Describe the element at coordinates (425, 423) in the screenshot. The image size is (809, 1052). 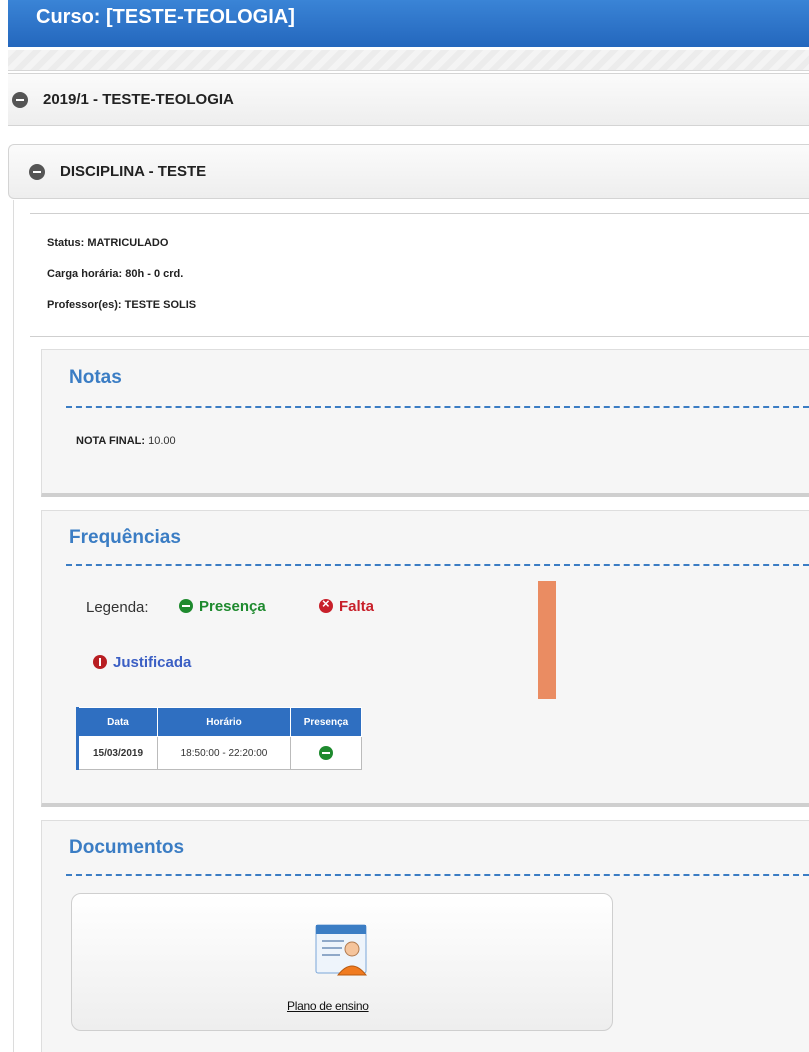
I see `notas-panel: Notas NOTA FINAL: 10.00` at that location.